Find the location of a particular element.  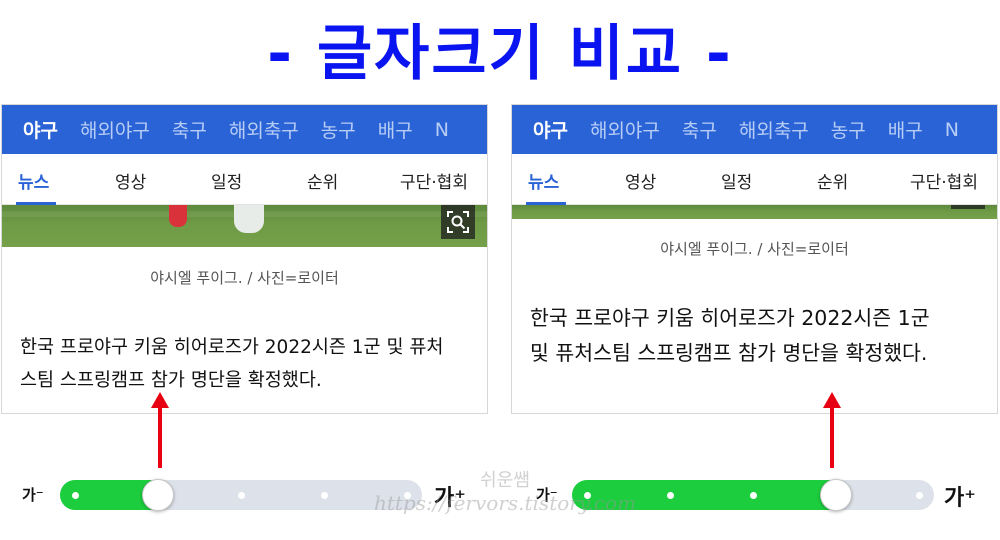

watermark-name: 쉬운쌤 is located at coordinates (505, 480).